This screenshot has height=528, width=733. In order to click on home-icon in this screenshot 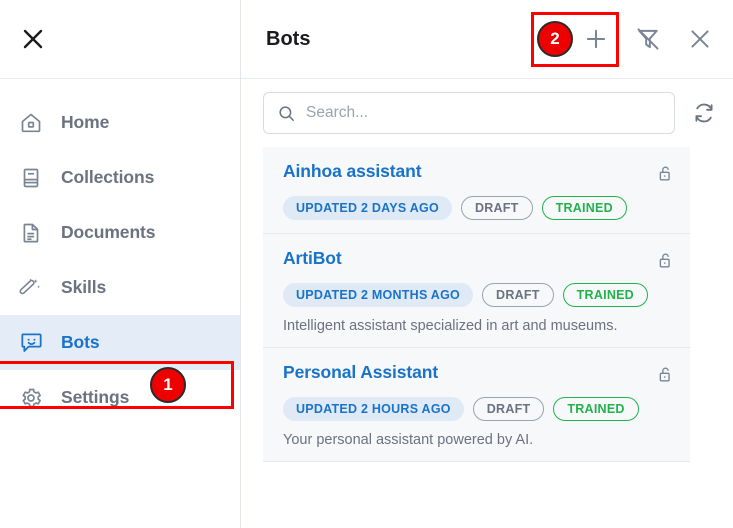, I will do `click(31, 123)`.